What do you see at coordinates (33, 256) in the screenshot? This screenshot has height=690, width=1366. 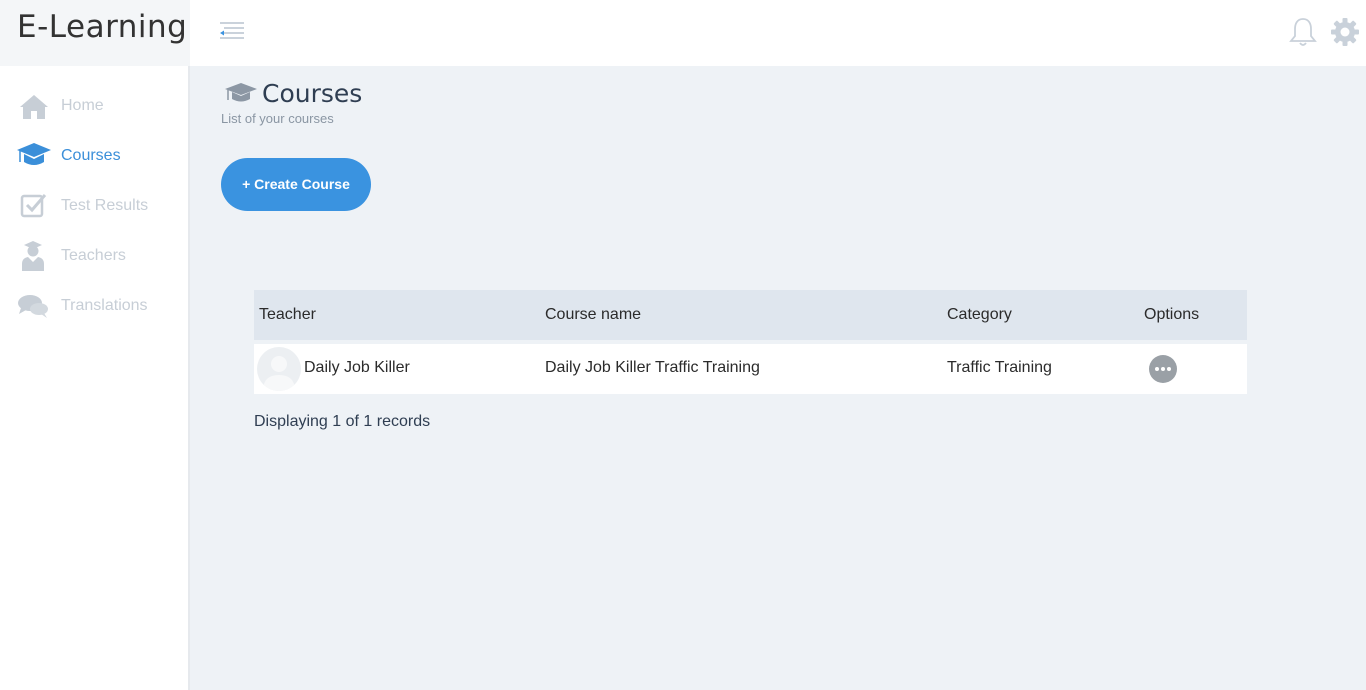 I see `teacher-icon` at bounding box center [33, 256].